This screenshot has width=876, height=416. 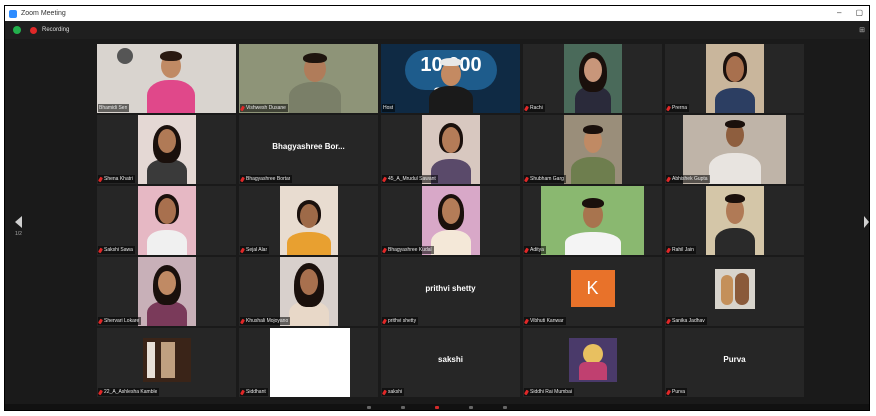 What do you see at coordinates (369, 407) in the screenshot?
I see `mute-icon` at bounding box center [369, 407].